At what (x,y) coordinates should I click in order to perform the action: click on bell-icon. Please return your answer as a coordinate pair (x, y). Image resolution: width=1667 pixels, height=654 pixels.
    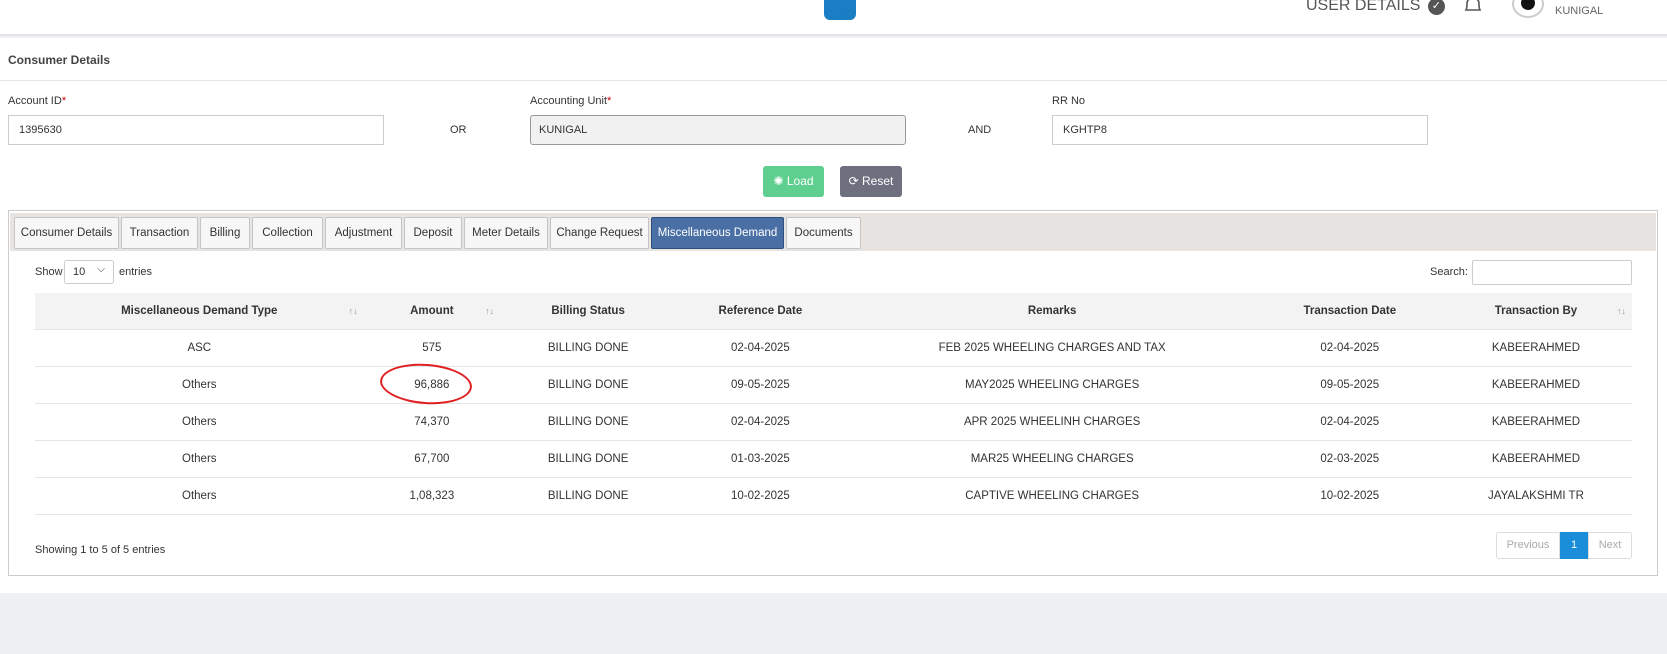
    Looking at the image, I should click on (1473, 7).